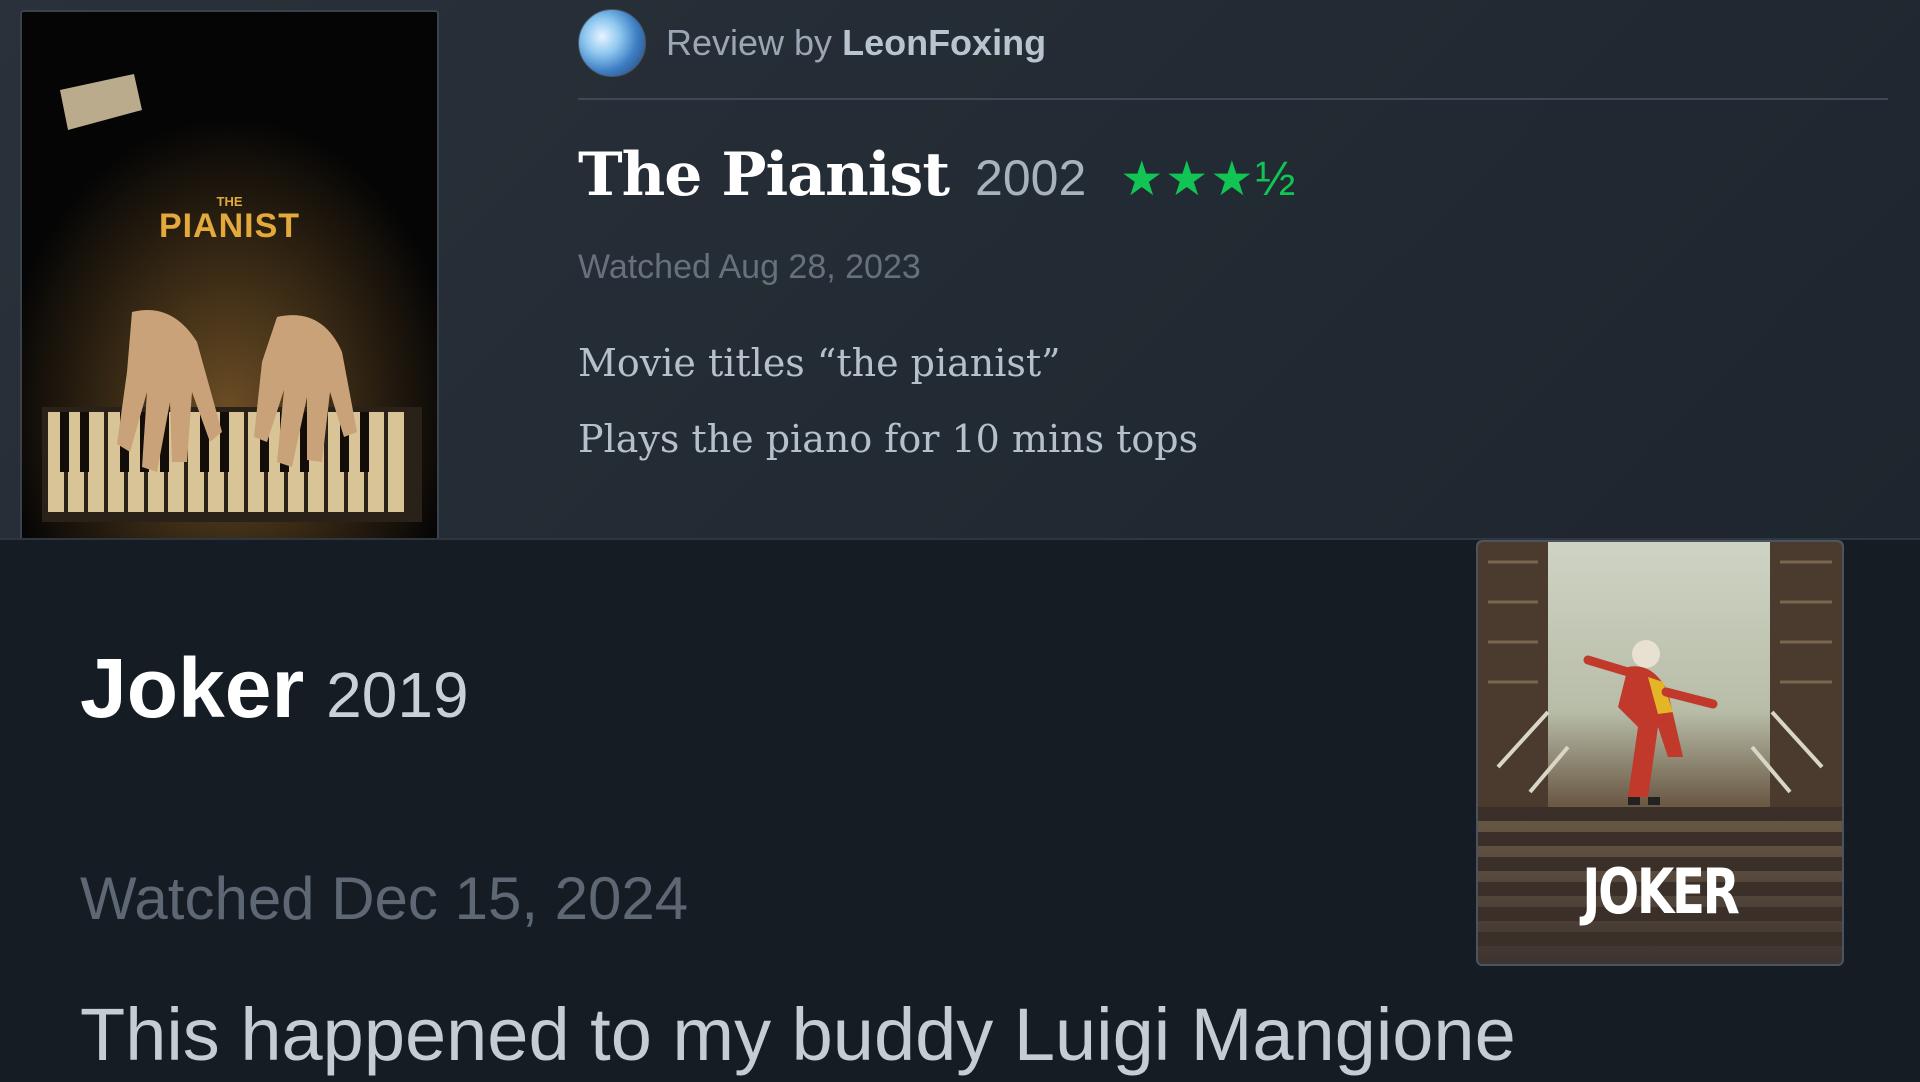 This screenshot has height=1082, width=1920. What do you see at coordinates (612, 43) in the screenshot?
I see `avatar` at bounding box center [612, 43].